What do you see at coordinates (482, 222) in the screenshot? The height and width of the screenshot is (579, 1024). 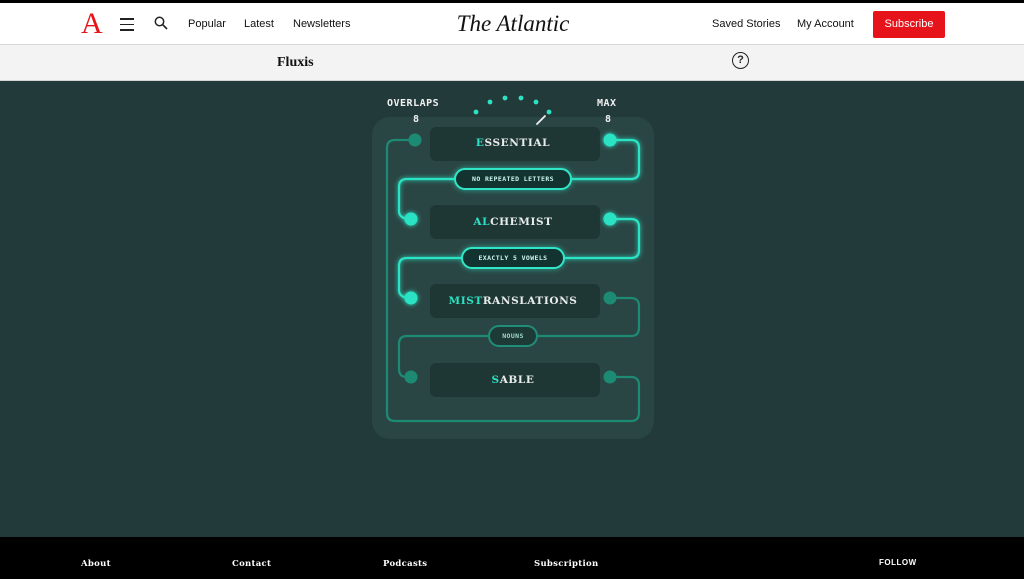 I see `word-2-overlap: AL` at bounding box center [482, 222].